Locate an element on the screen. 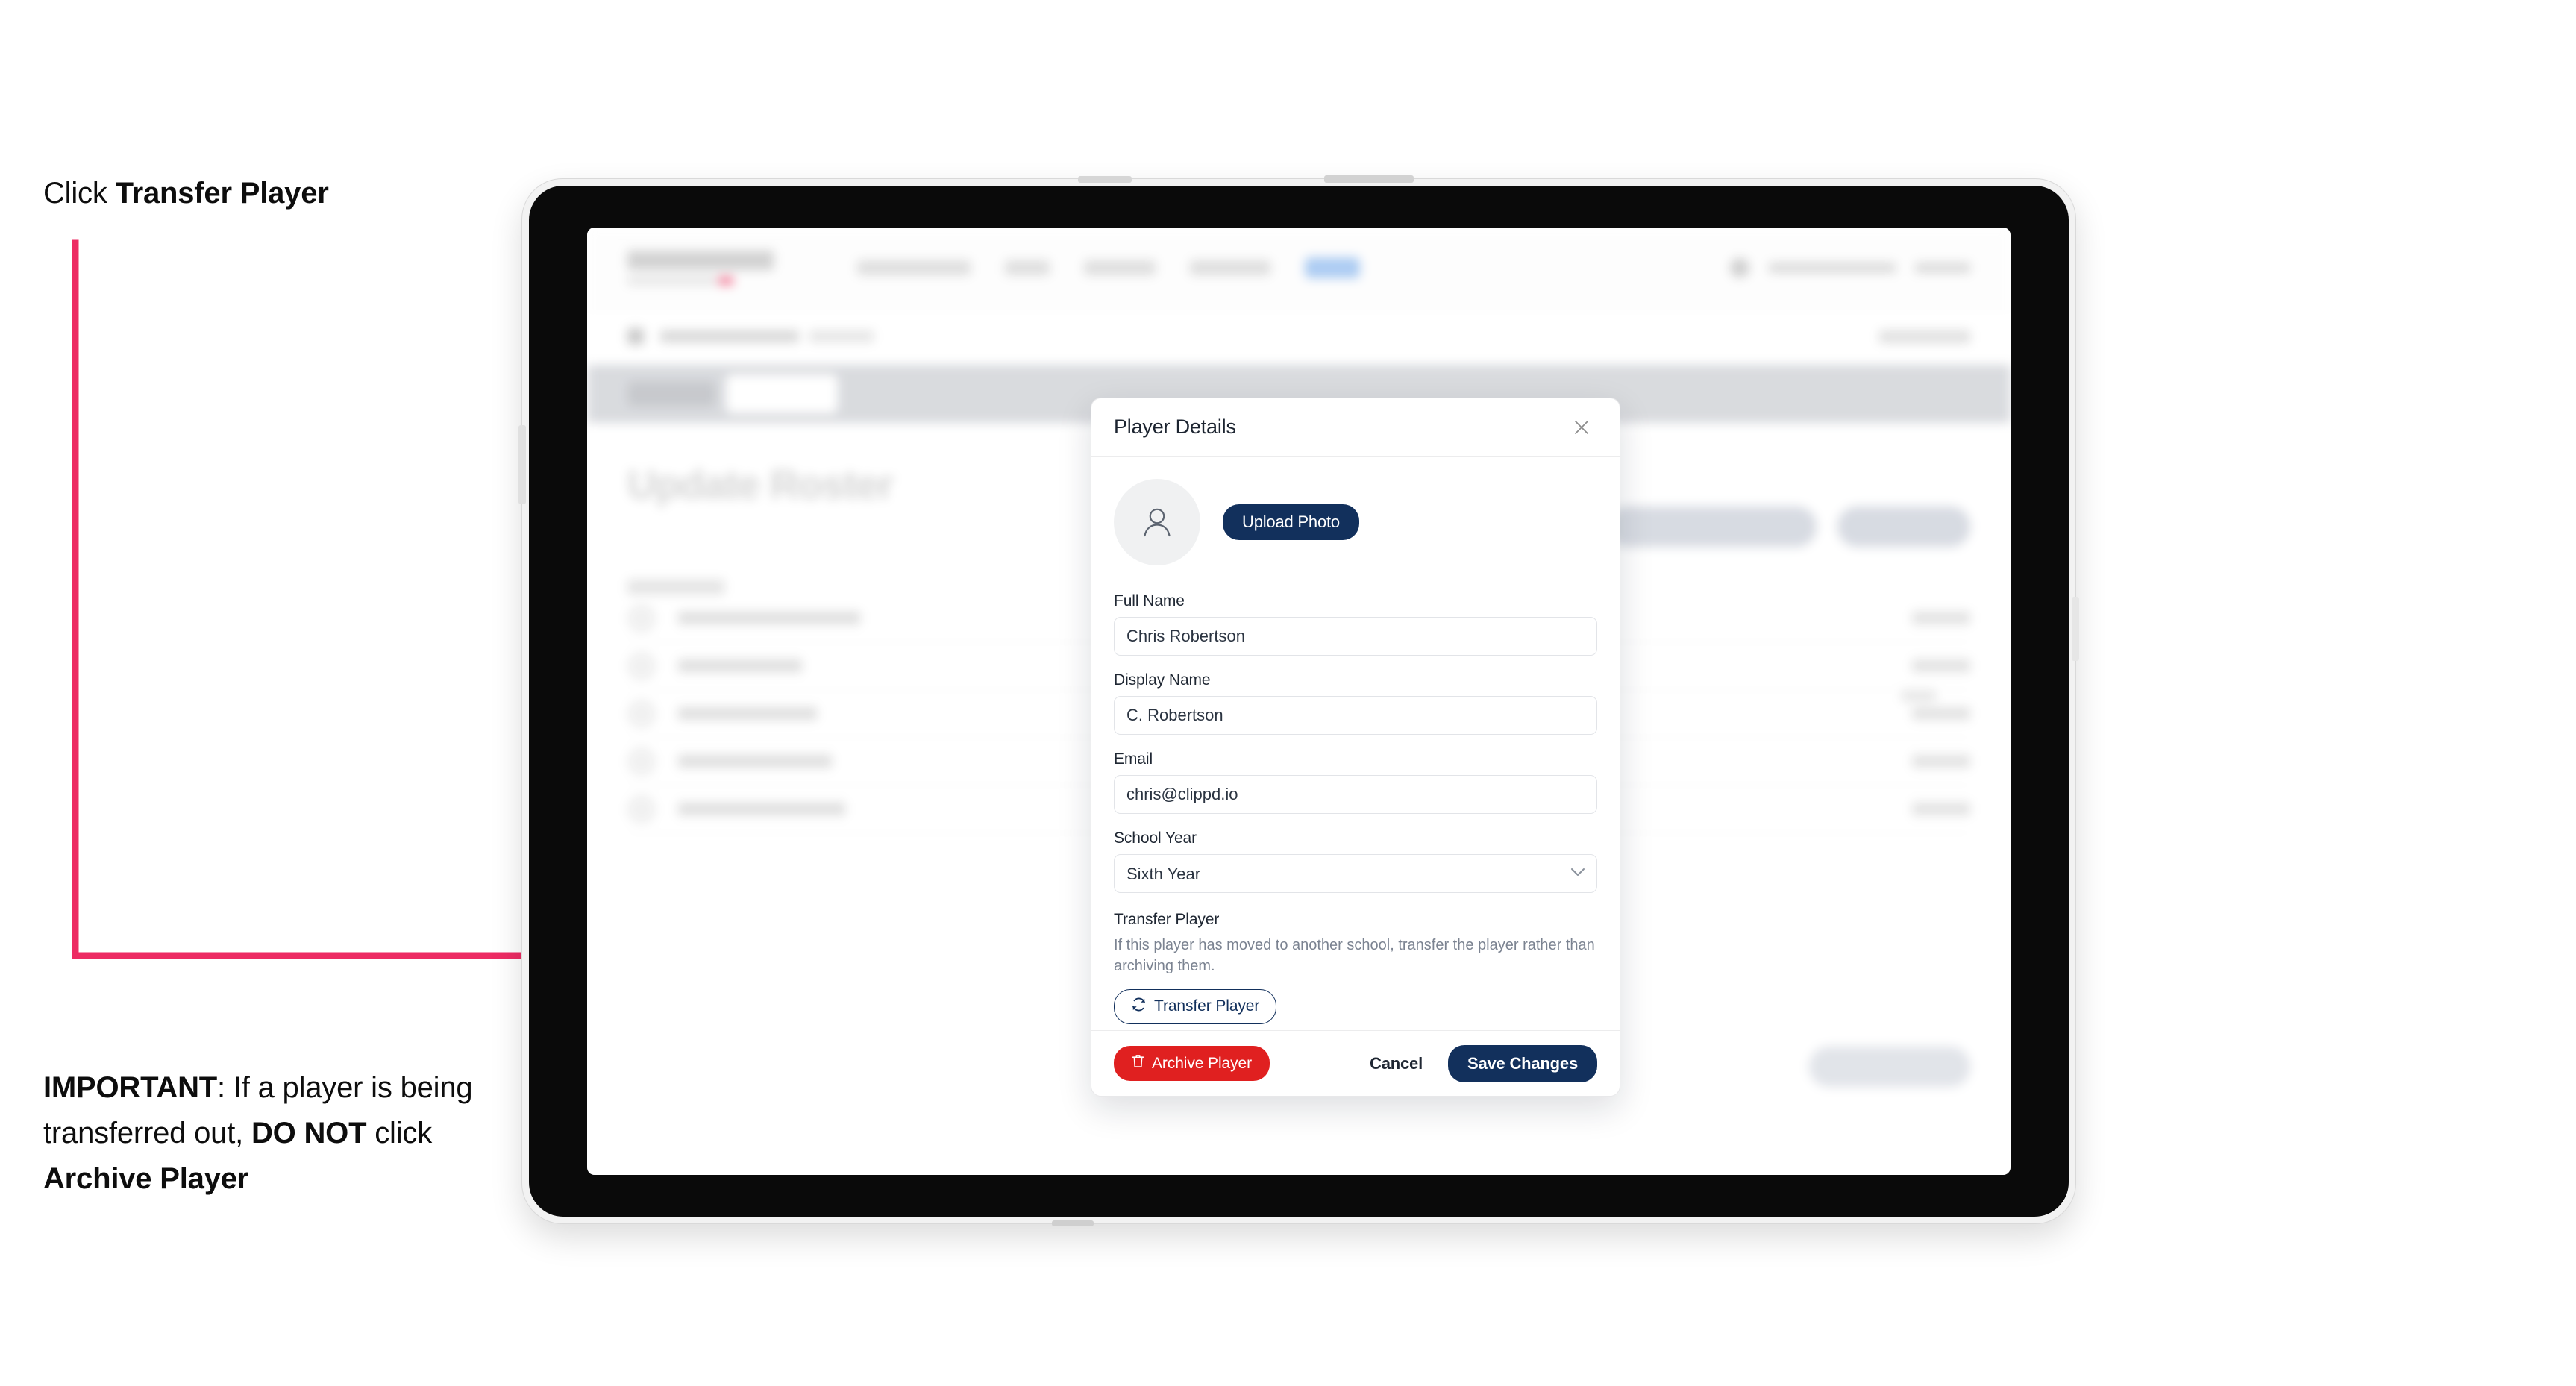 The height and width of the screenshot is (1386, 2576). transfer-player-button: Transfer Player is located at coordinates (1195, 1006).